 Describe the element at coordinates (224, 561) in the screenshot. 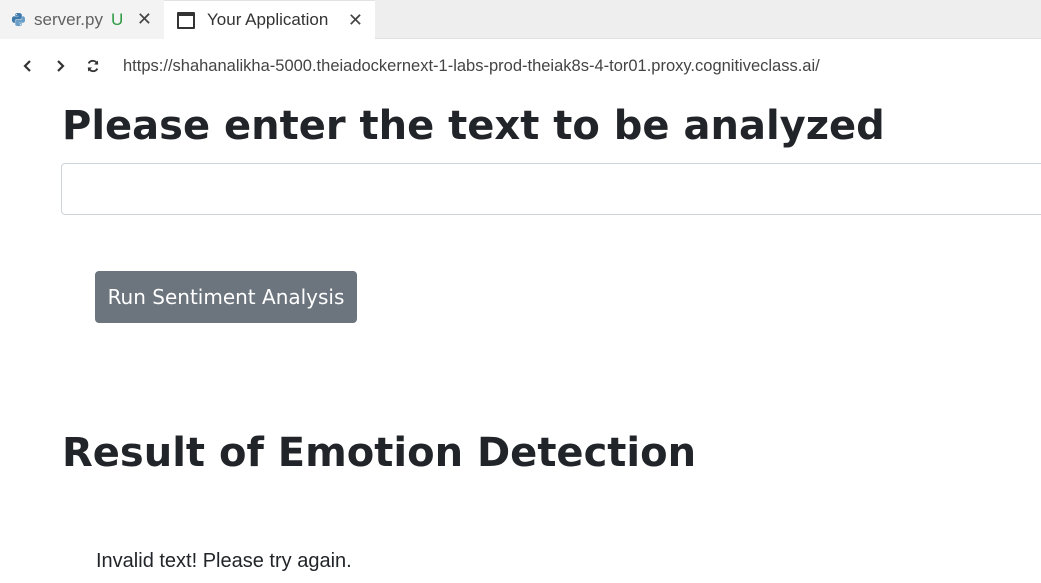

I see `result-message: Invalid text! Please try again.` at that location.